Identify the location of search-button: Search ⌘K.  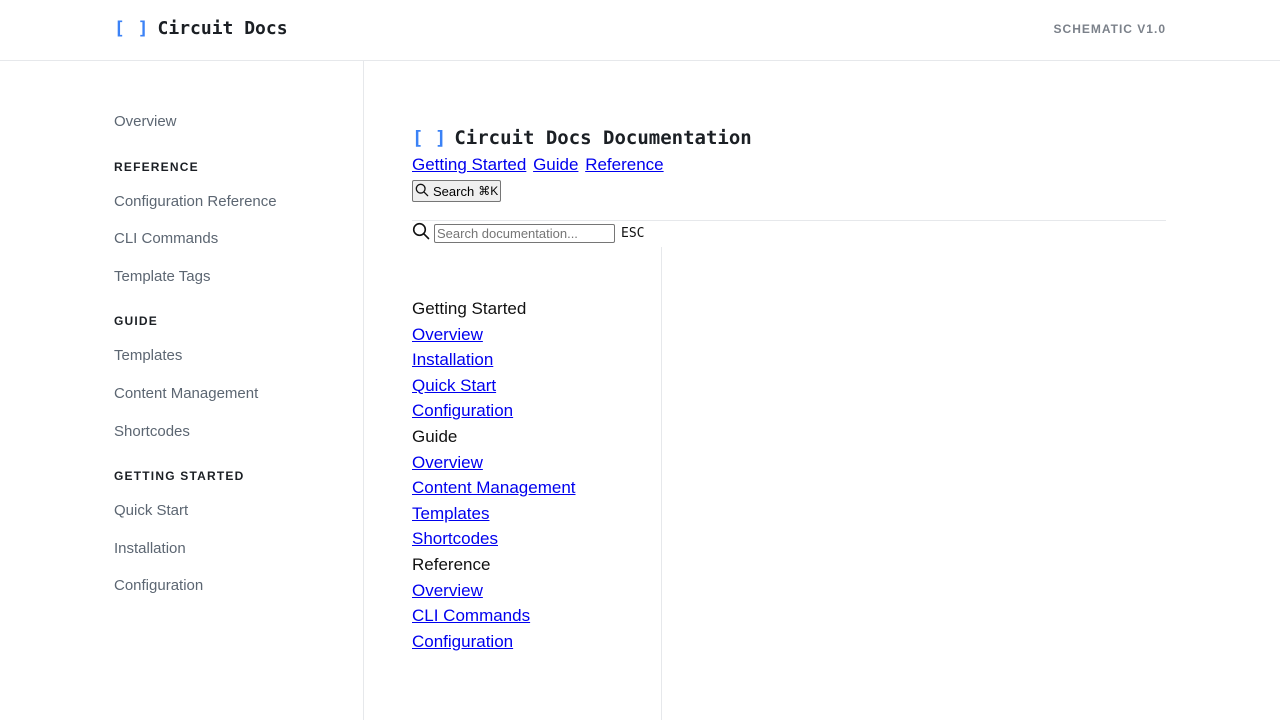
(457, 191).